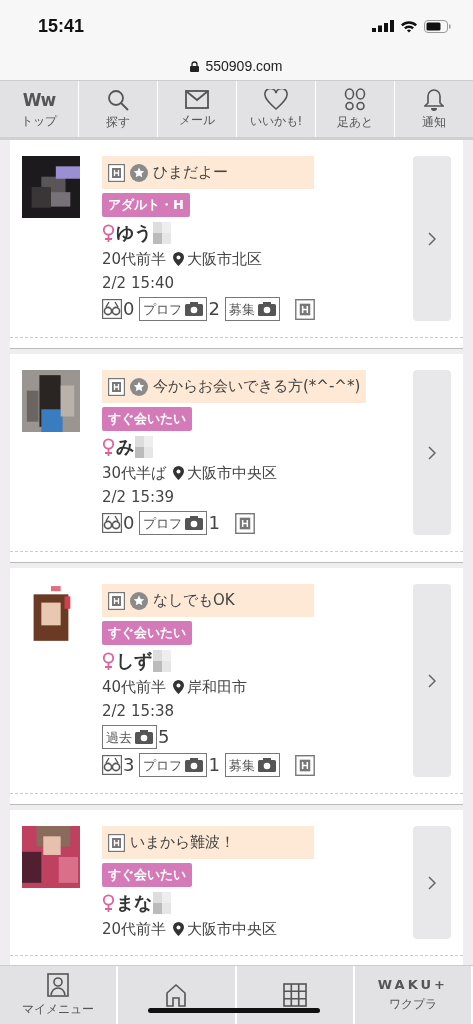 The height and width of the screenshot is (1024, 473). Describe the element at coordinates (383, 26) in the screenshot. I see `signal-icon` at that location.